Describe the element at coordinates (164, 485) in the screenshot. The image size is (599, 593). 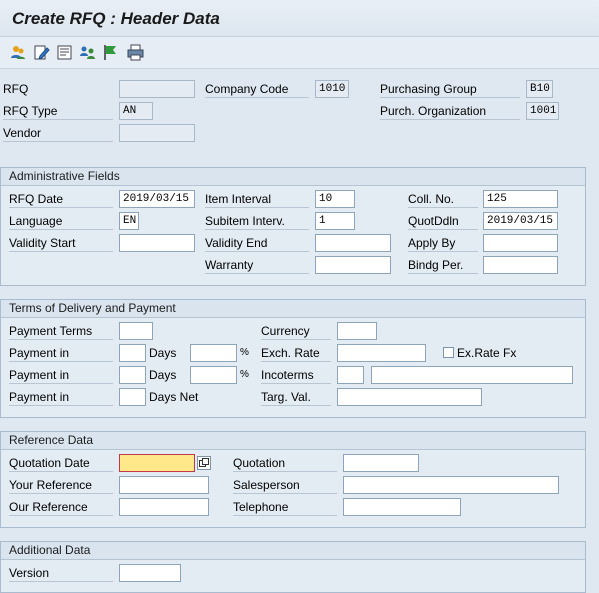
I see `your-reference-field` at that location.